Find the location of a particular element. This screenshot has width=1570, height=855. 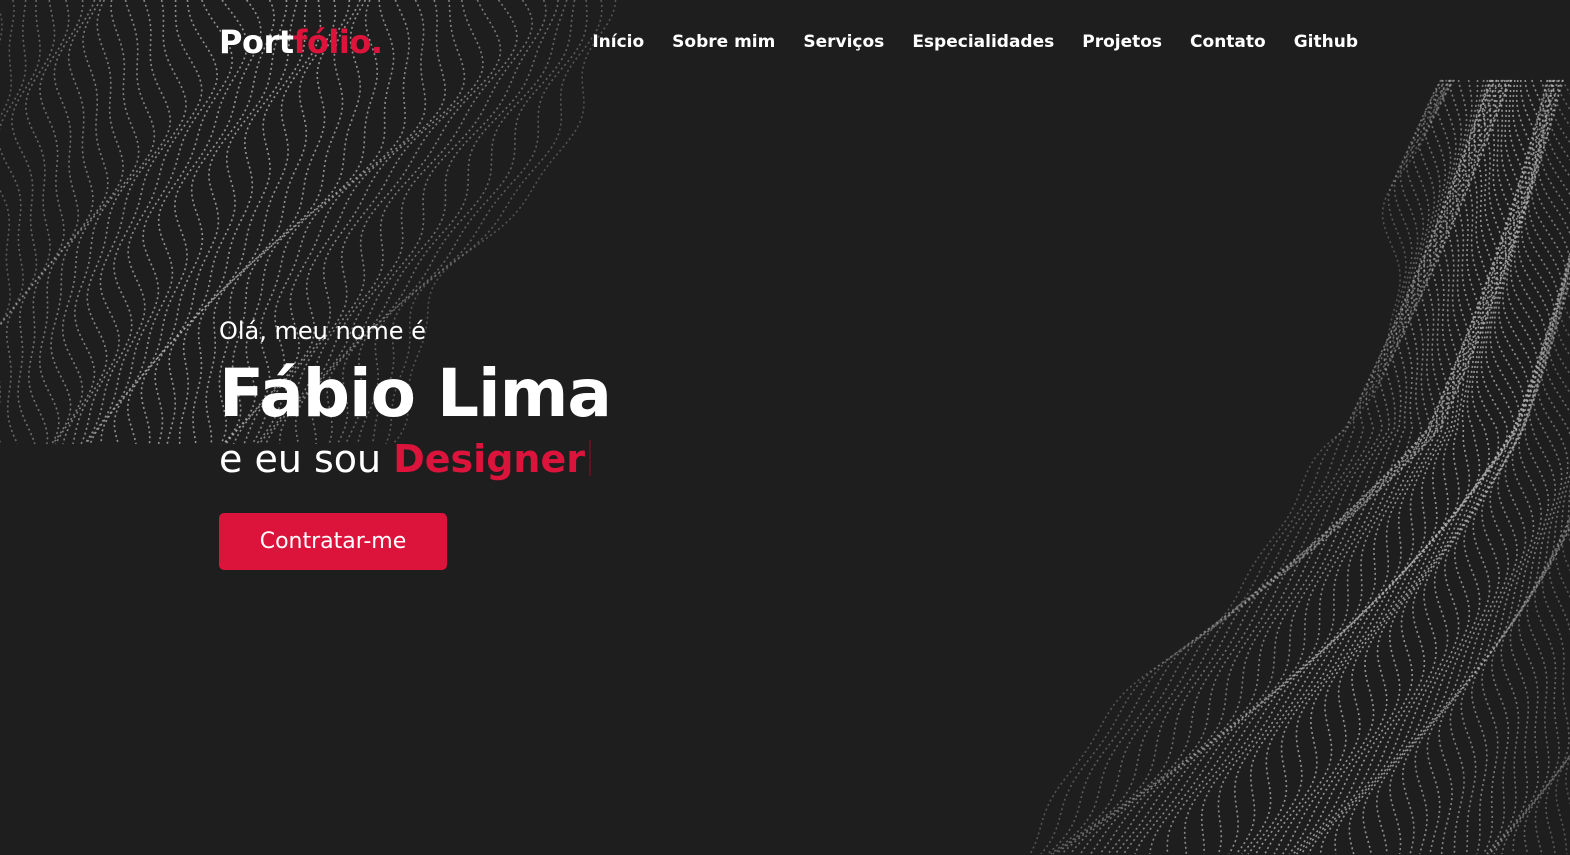

nav-link-inicio: Início is located at coordinates (618, 42).